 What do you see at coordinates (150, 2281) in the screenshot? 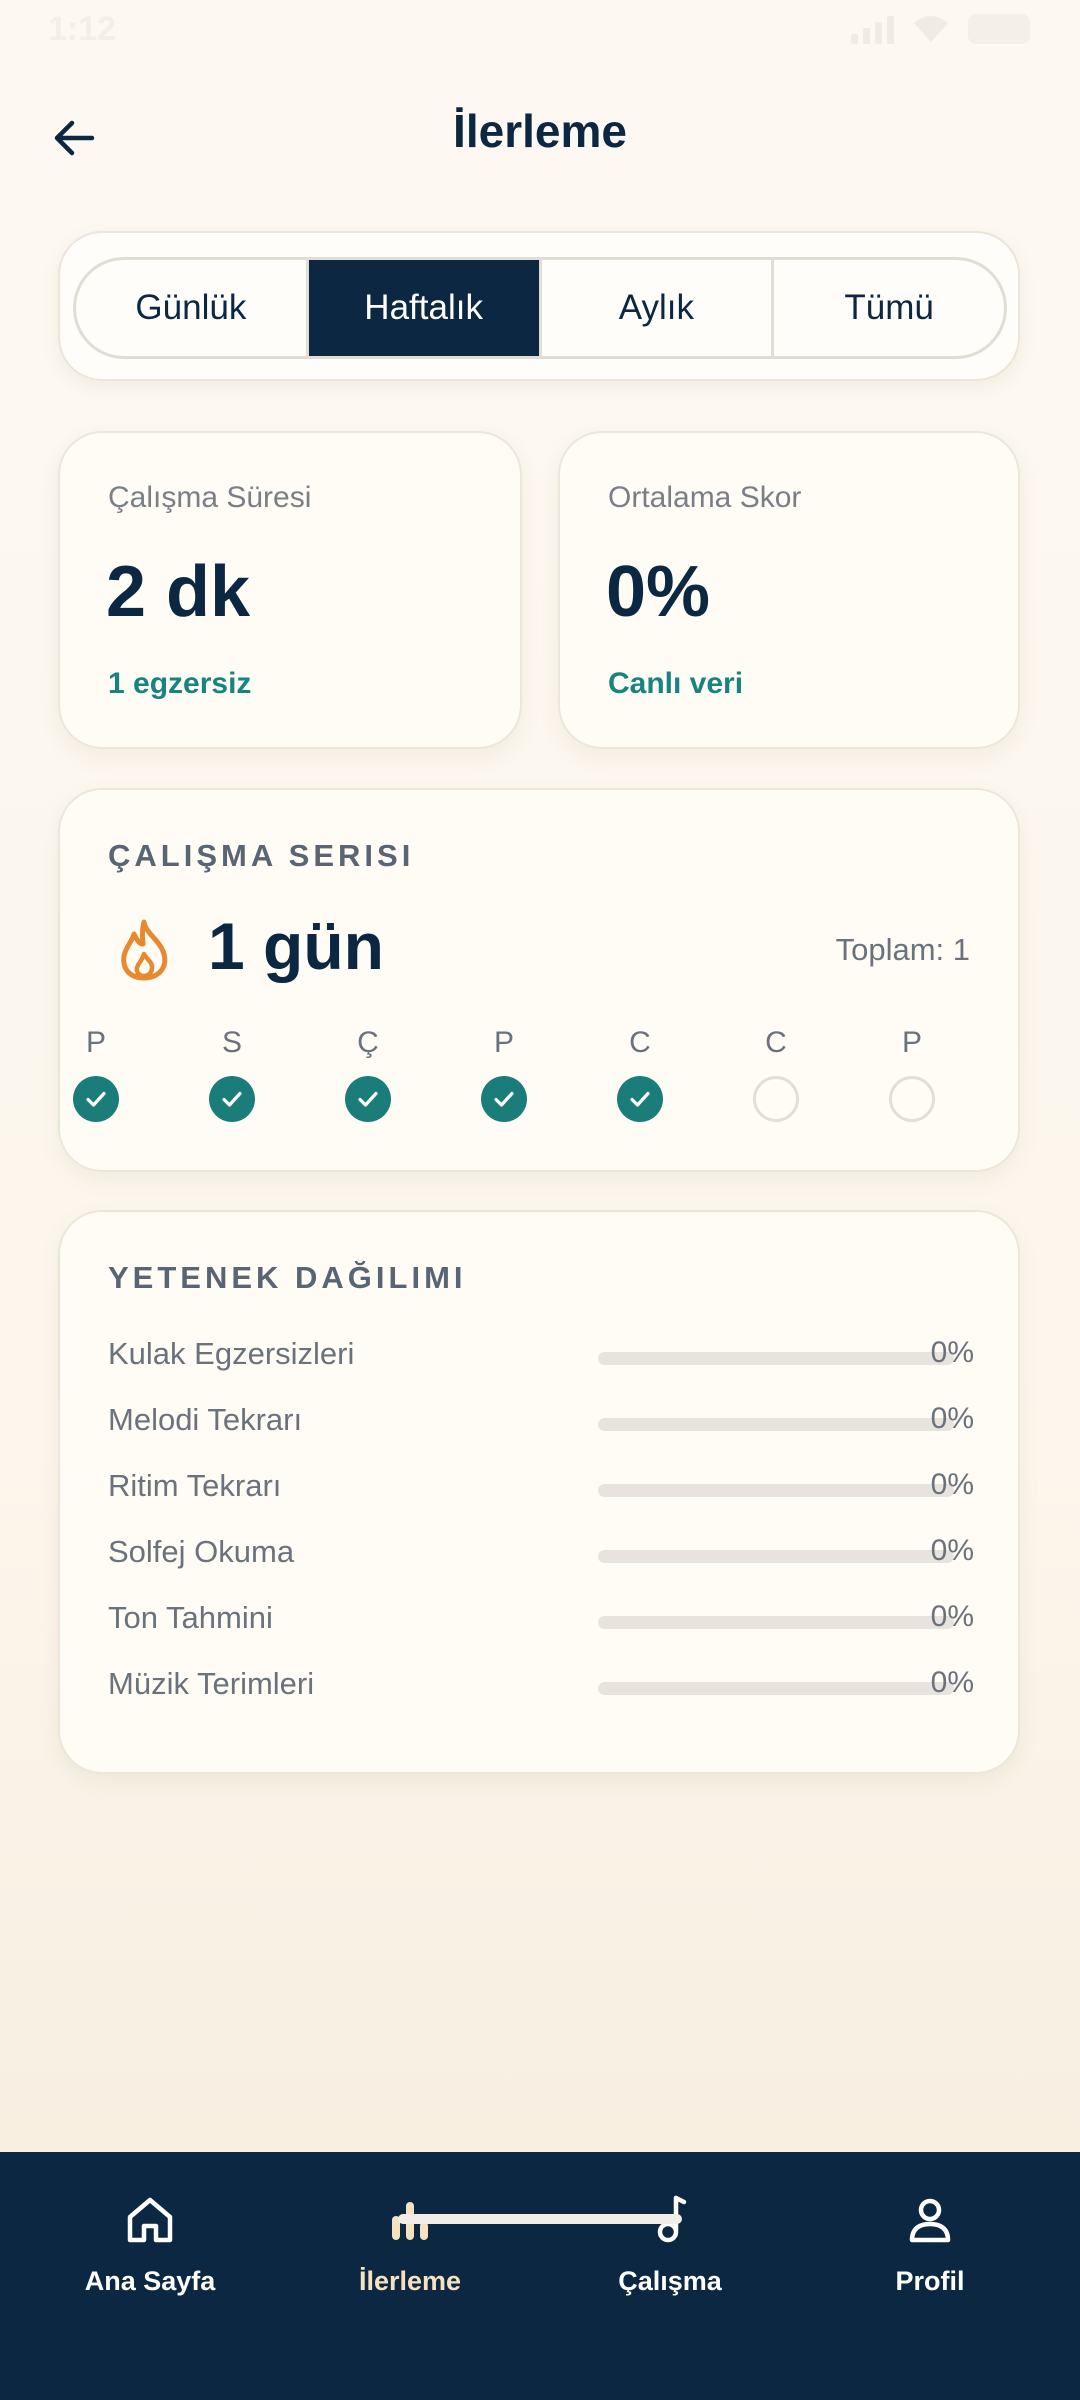
I see `nav-home-label: Ana Sayfa` at bounding box center [150, 2281].